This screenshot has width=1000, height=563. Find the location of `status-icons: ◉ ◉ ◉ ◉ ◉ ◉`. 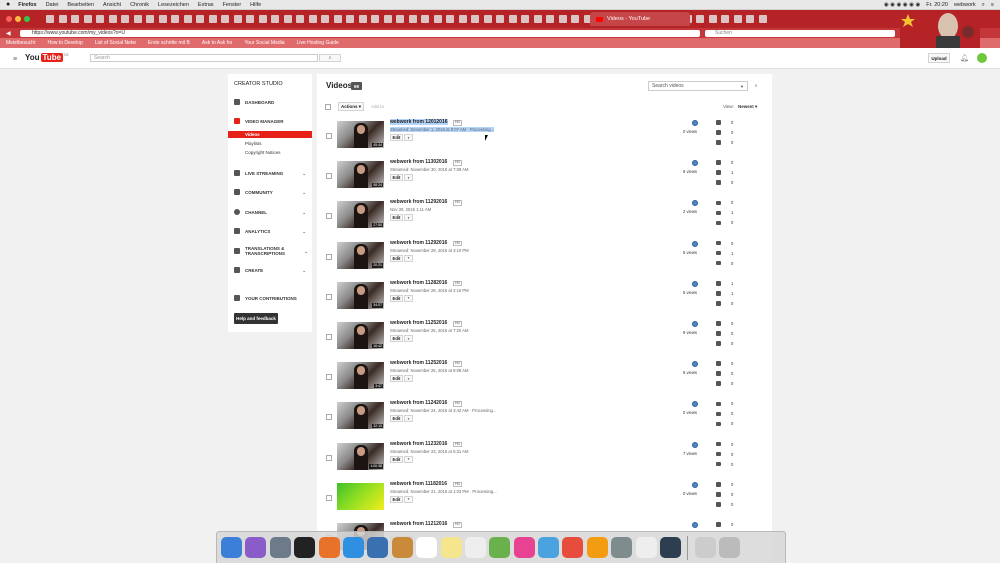

status-icons: ◉ ◉ ◉ ◉ ◉ ◉ is located at coordinates (902, 5).